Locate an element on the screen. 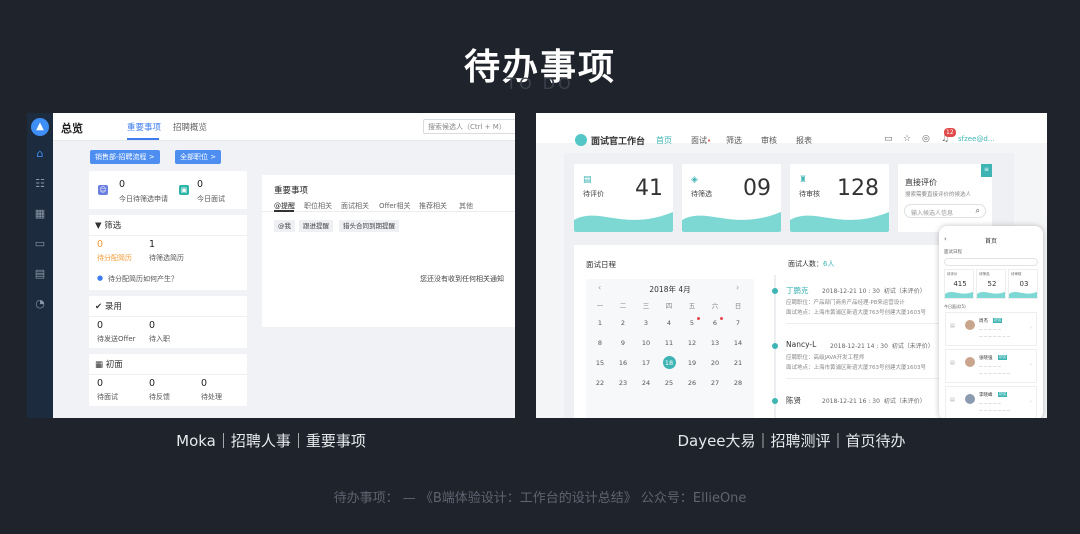  search-input: 搜索候选人（Ctrl + M） ⌕ is located at coordinates (469, 126).